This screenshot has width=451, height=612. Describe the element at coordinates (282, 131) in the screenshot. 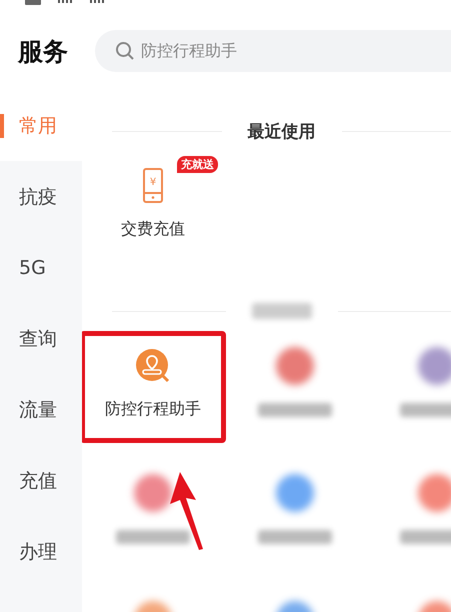

I see `section-title: 最近使用` at that location.